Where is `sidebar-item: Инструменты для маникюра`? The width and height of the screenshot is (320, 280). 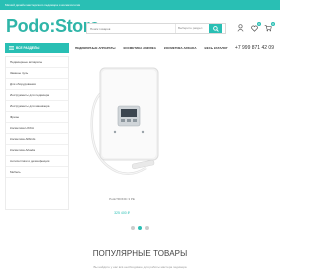
sidebar-item: Инструменты для маникюра is located at coordinates (37, 106).